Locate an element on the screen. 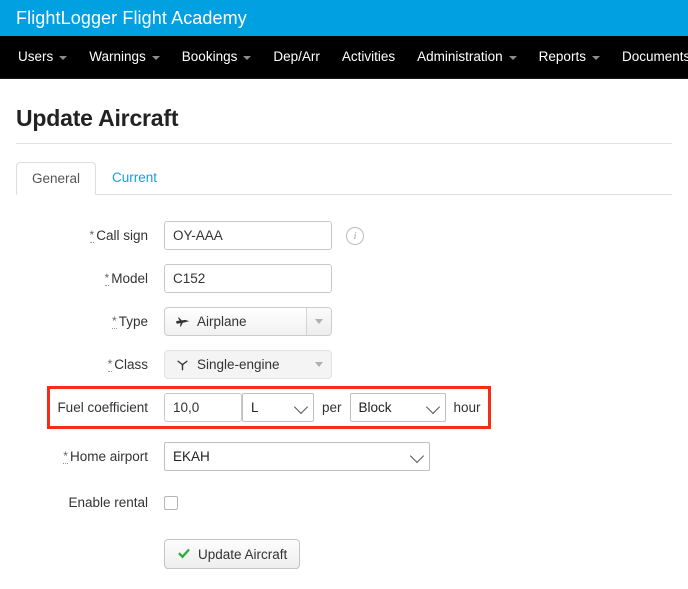 This screenshot has width=688, height=589. nav-item-label: Activities is located at coordinates (368, 57).